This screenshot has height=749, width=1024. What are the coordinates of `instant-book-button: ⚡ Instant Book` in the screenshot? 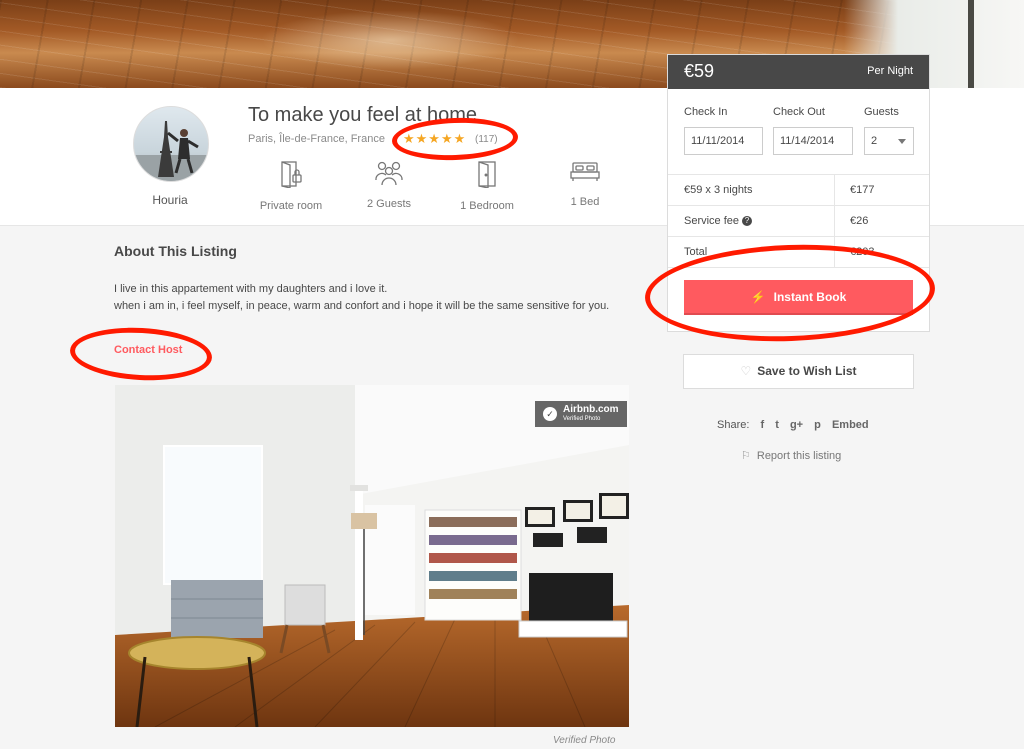 It's located at (798, 297).